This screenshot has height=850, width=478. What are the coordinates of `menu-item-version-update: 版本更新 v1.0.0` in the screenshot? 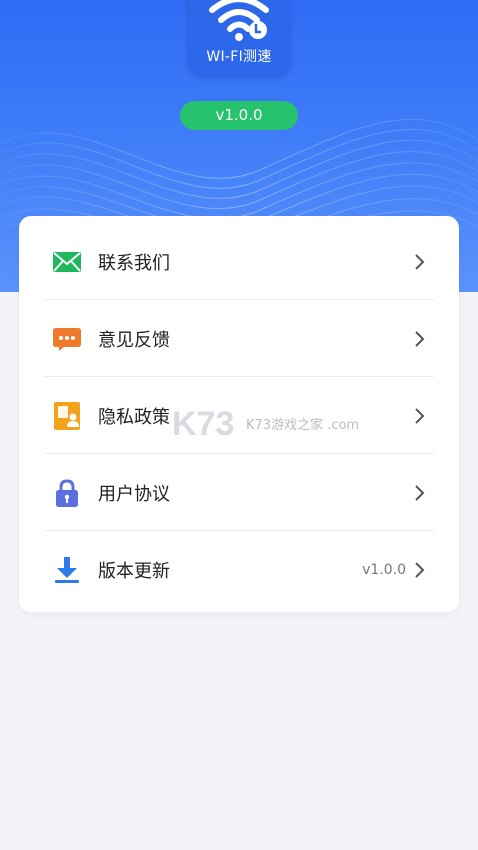 It's located at (239, 569).